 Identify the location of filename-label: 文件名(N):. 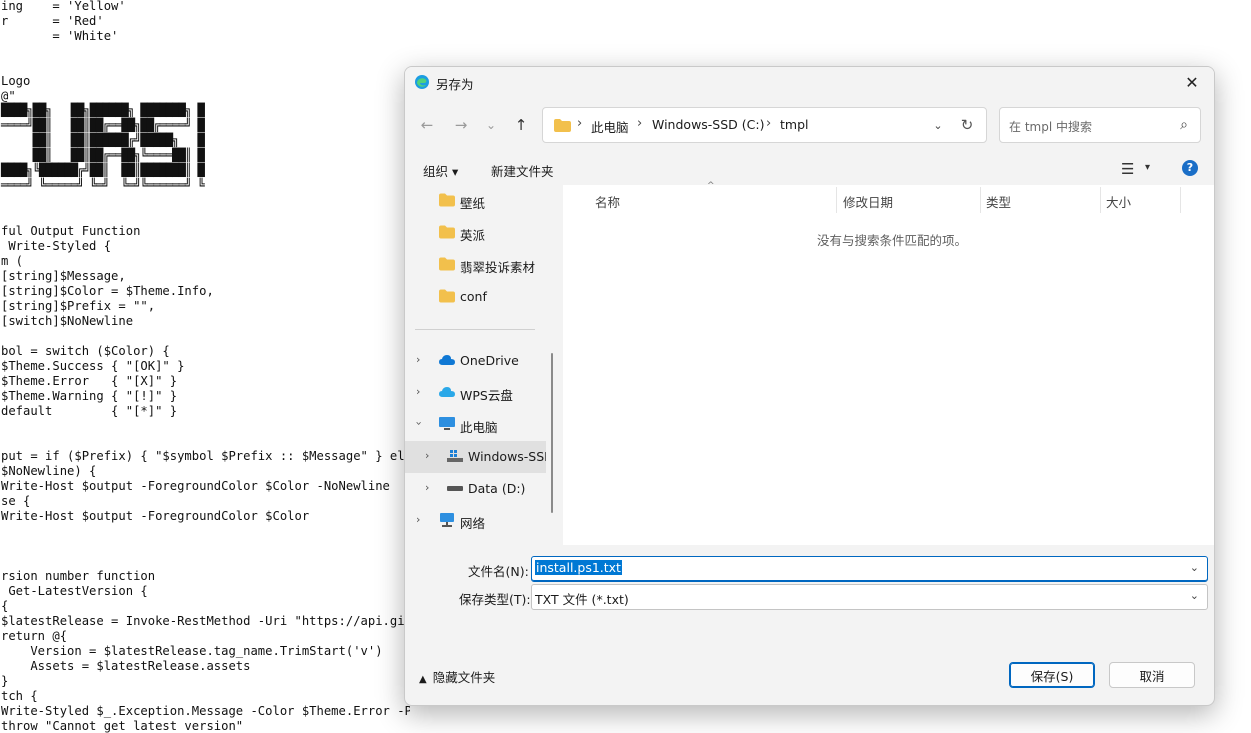
(498, 571).